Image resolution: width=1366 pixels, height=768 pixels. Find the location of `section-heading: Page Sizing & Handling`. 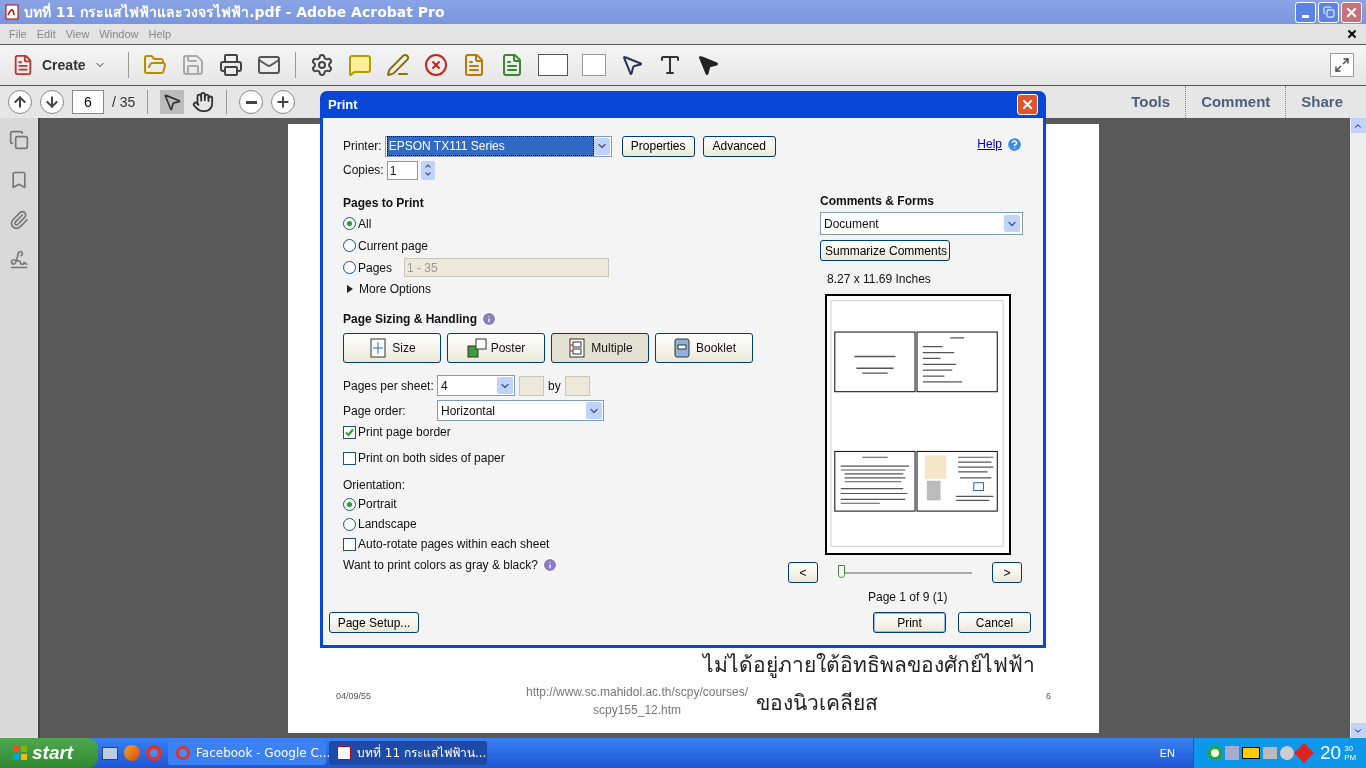

section-heading: Page Sizing & Handling is located at coordinates (410, 319).